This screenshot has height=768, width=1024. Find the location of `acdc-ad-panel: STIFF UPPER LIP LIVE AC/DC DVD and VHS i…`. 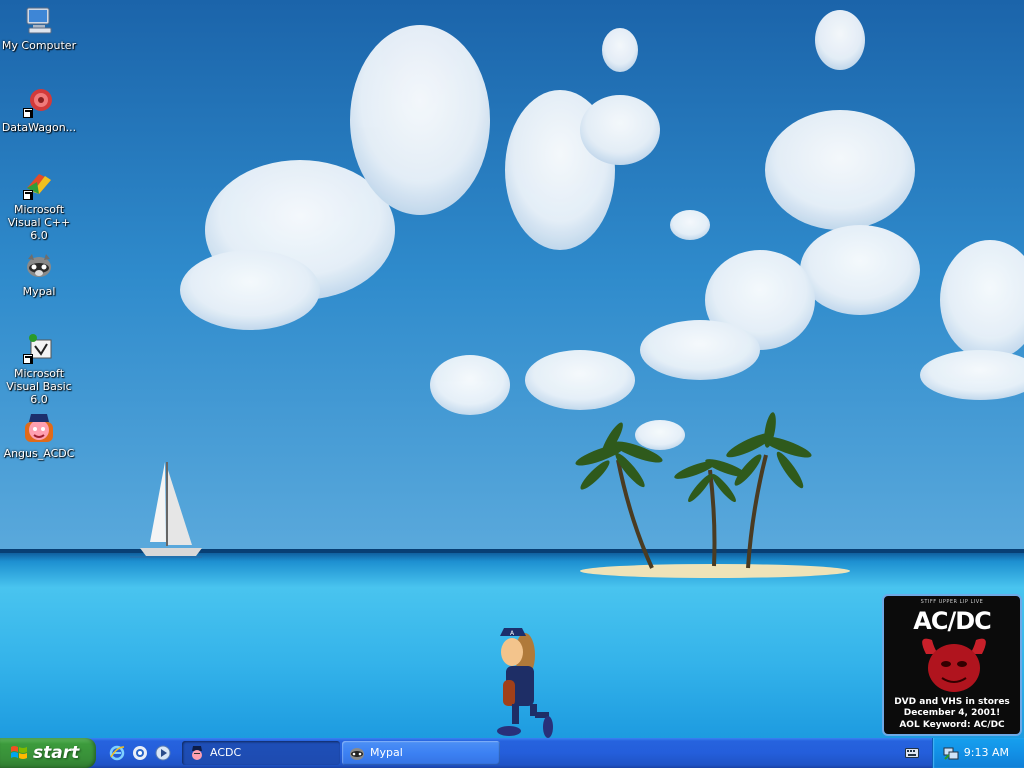

acdc-ad-panel: STIFF UPPER LIP LIVE AC/DC DVD and VHS i… is located at coordinates (952, 665).